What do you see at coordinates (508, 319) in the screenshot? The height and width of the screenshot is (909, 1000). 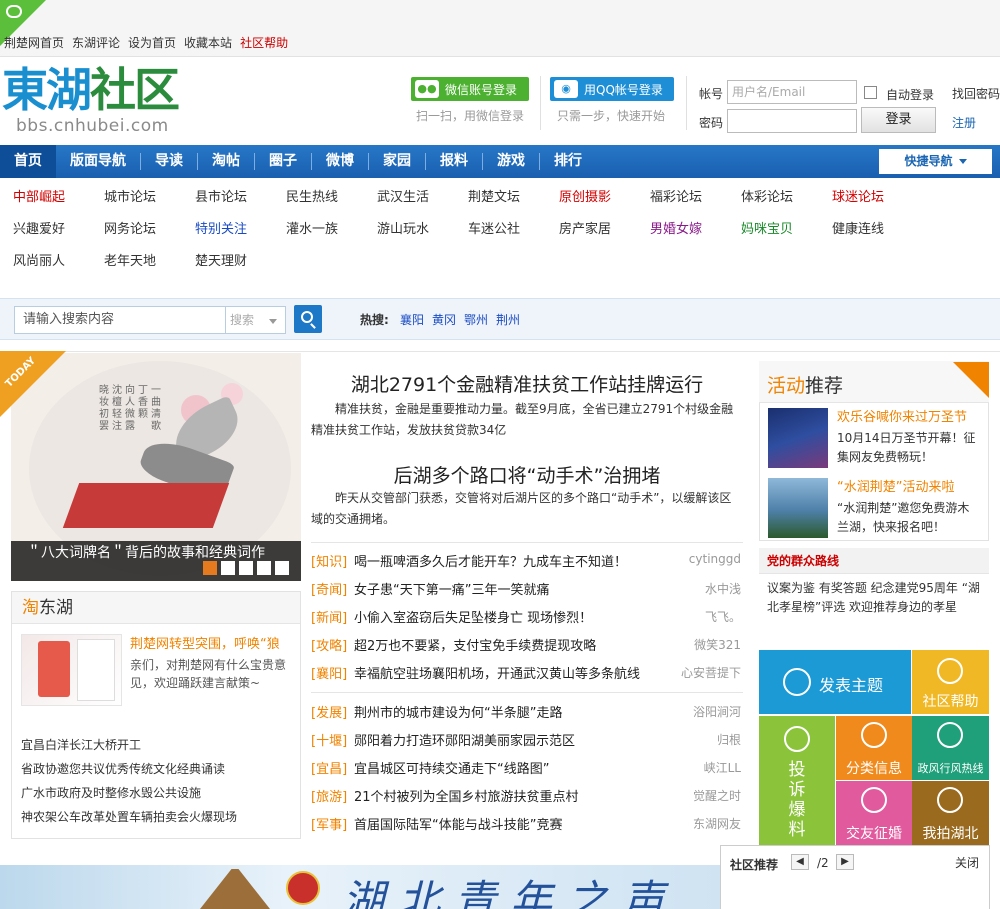 I see `hot-search-link: 荆州` at bounding box center [508, 319].